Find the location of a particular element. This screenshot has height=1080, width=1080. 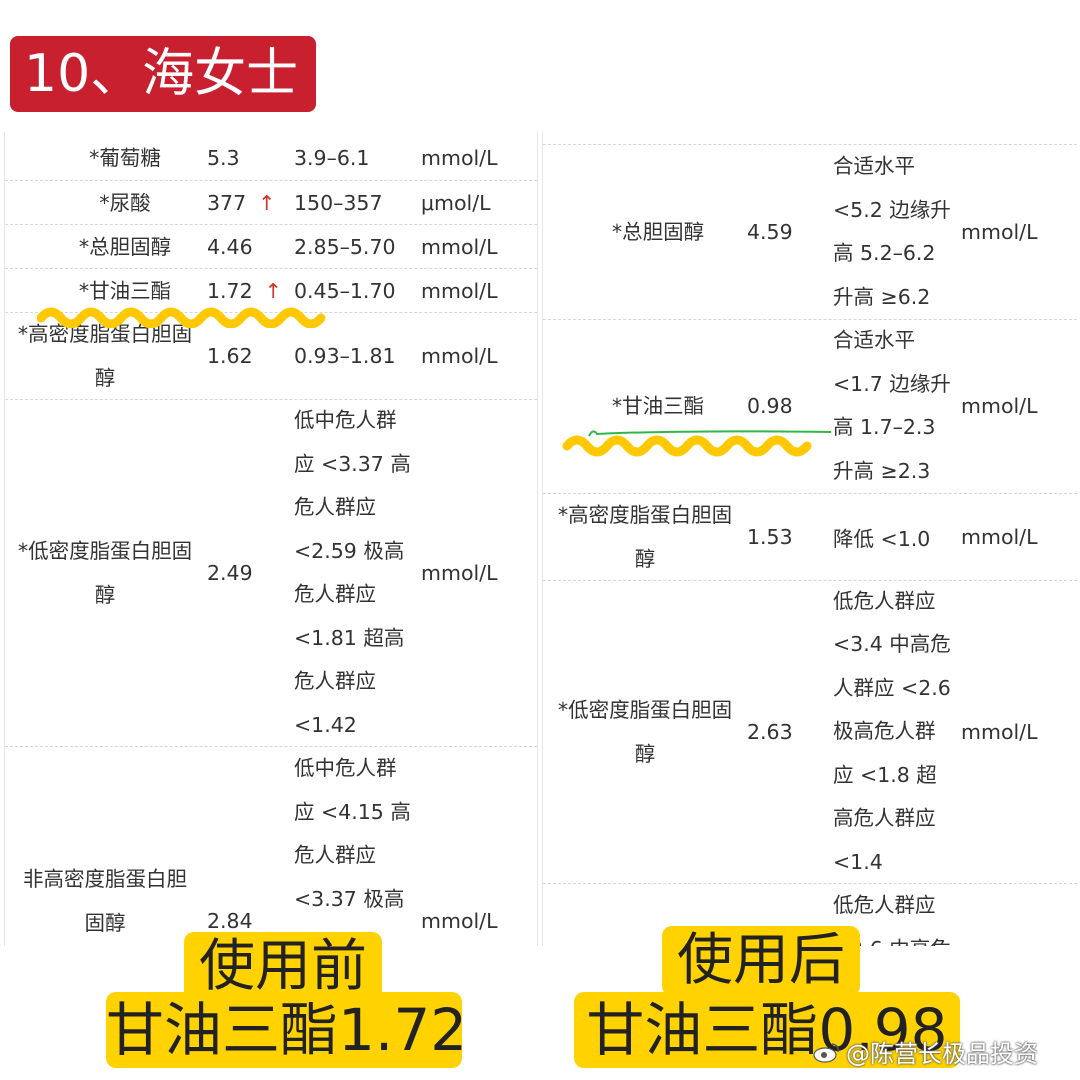

watermark: @陈营长极品投资 is located at coordinates (925, 1051).